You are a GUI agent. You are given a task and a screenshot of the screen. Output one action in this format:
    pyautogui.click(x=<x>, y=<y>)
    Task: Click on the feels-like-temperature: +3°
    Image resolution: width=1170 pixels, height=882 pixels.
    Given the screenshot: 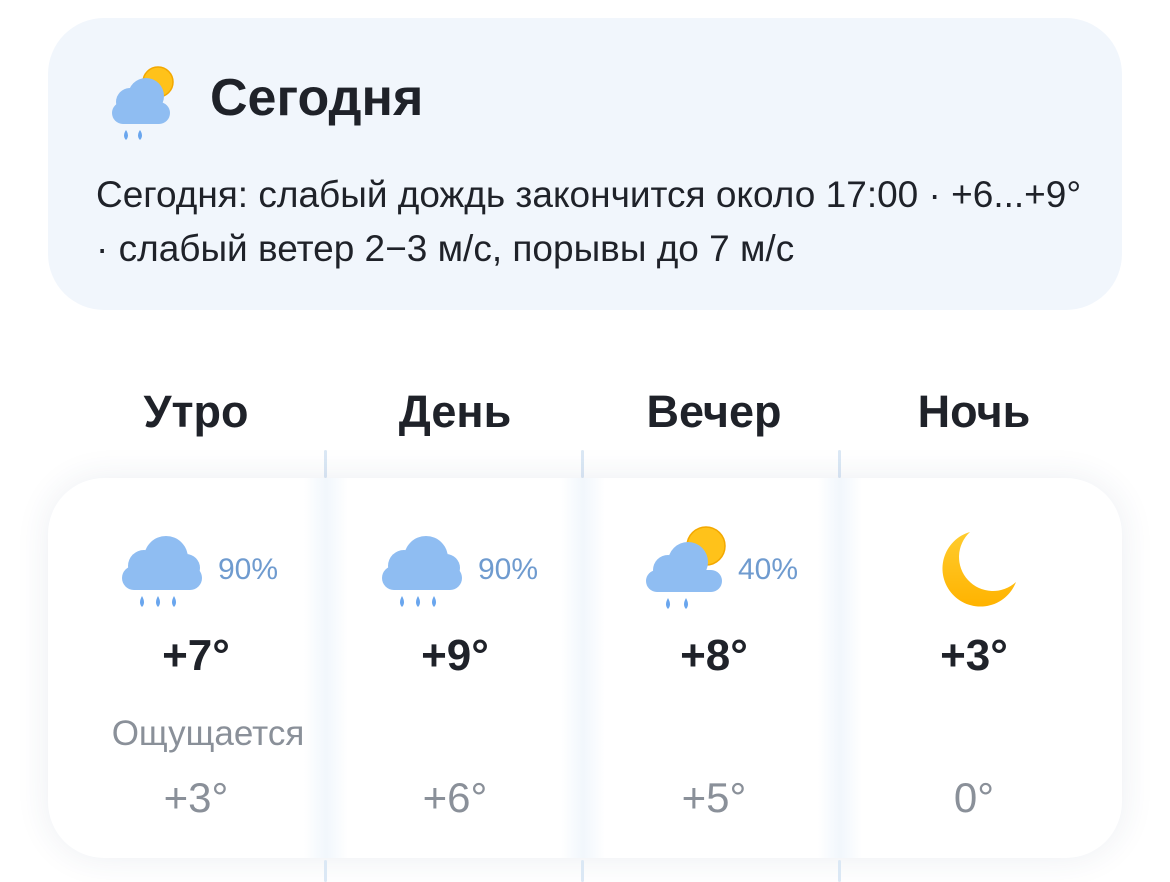 What is the action you would take?
    pyautogui.click(x=196, y=797)
    